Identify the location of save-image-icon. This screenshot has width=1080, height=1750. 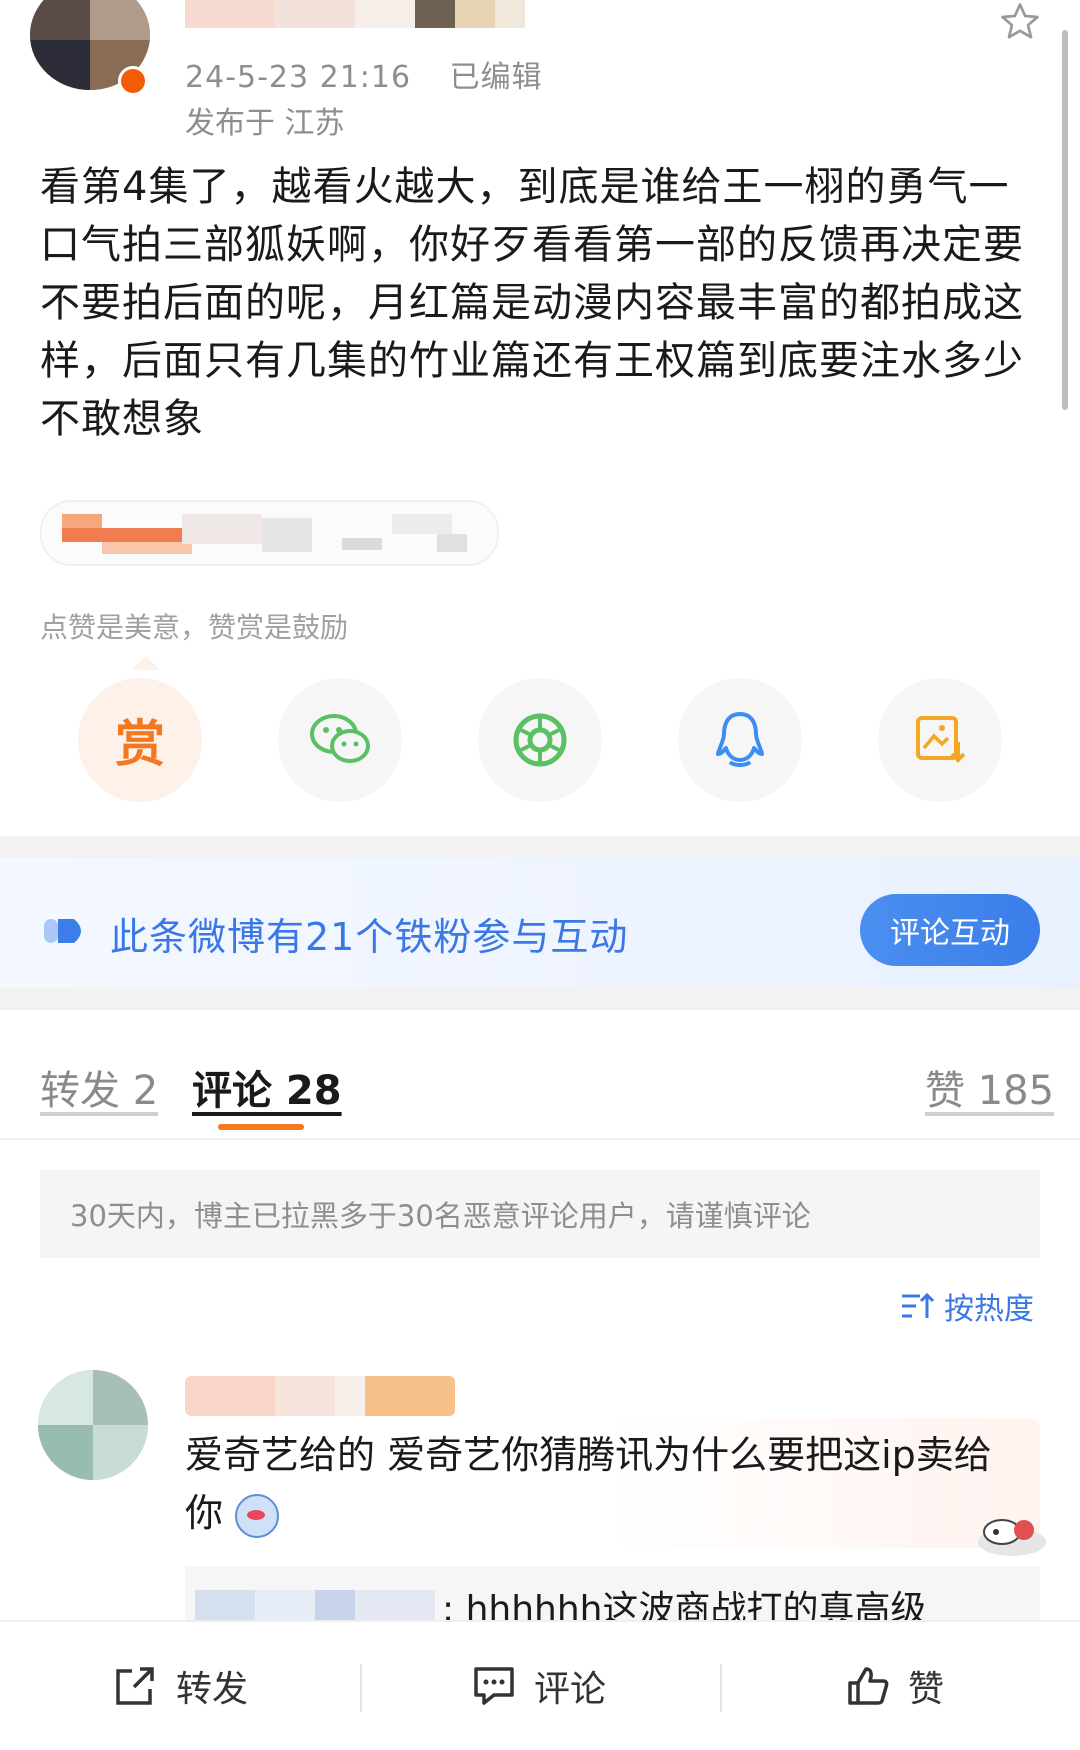
(941, 739).